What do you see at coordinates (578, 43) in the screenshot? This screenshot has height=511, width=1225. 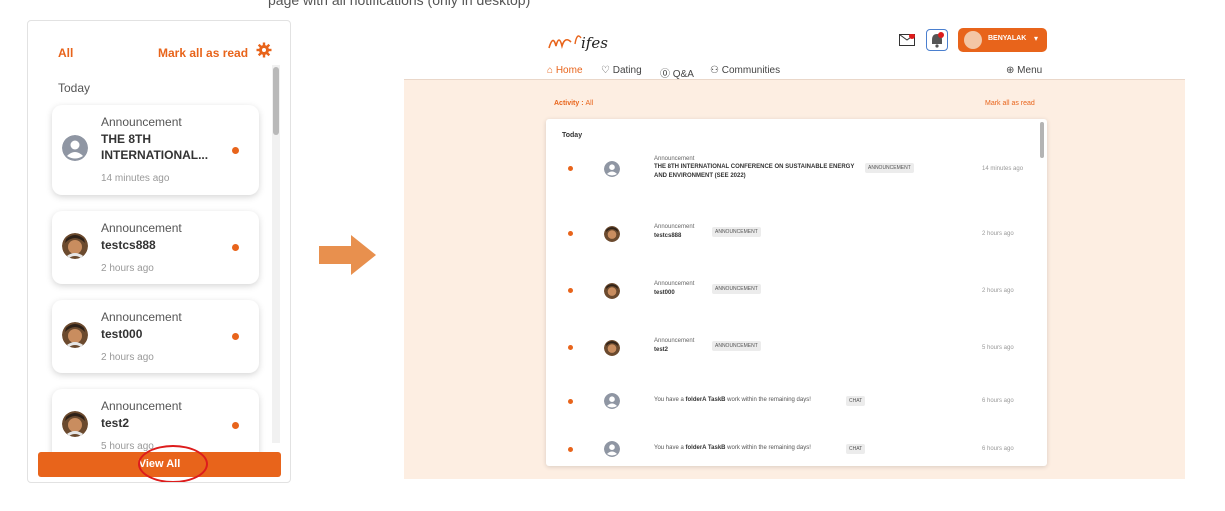 I see `logo-mark: ifes` at bounding box center [578, 43].